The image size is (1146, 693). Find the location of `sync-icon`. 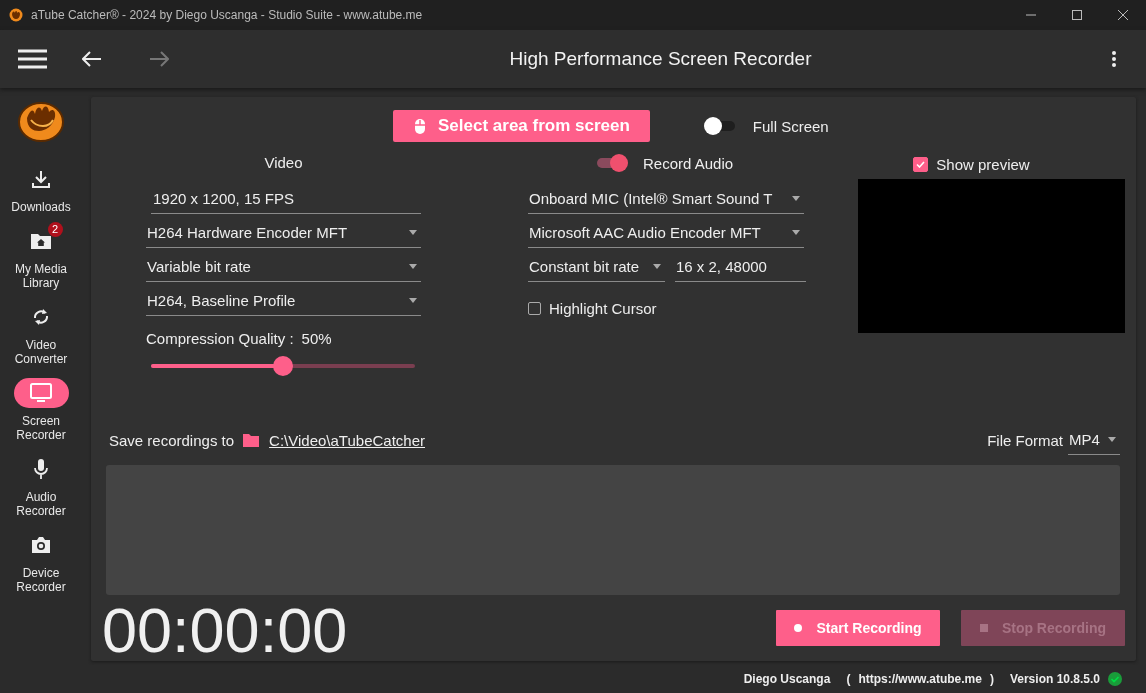

sync-icon is located at coordinates (41, 317).